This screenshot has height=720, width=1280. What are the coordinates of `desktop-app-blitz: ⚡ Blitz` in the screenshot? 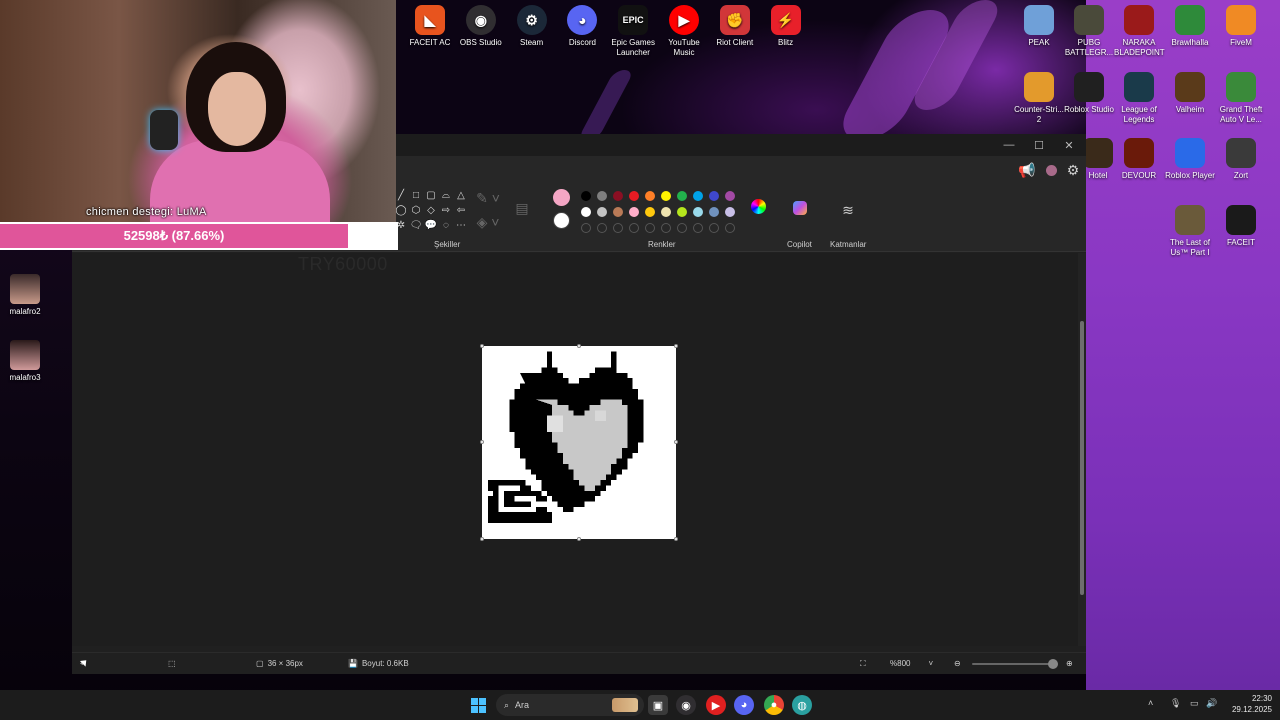 It's located at (786, 26).